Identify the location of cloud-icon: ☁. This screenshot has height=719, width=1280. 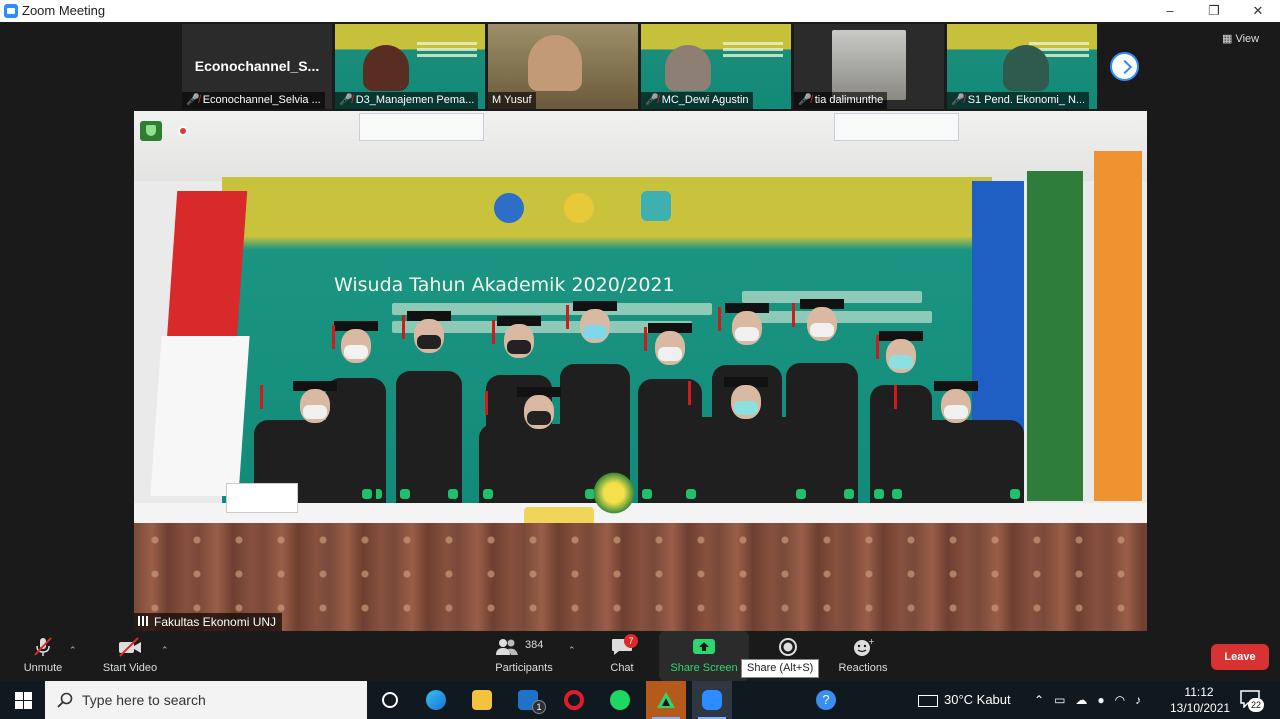
(1086, 700).